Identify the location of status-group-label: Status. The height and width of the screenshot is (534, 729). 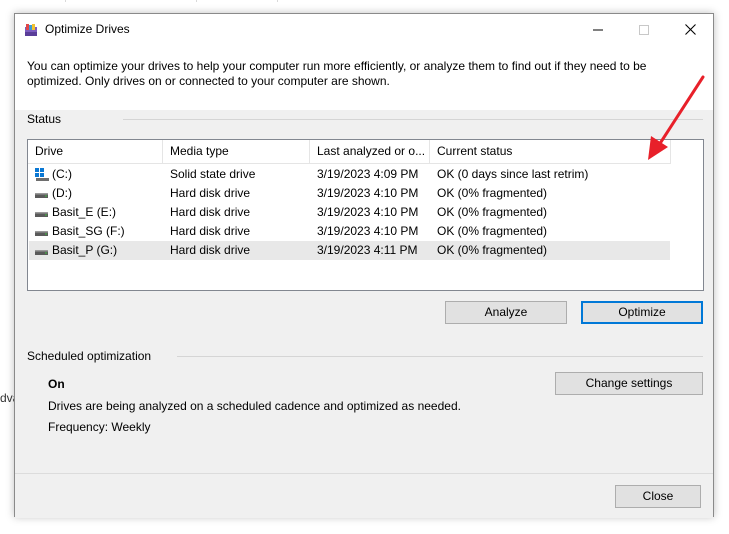
(44, 119).